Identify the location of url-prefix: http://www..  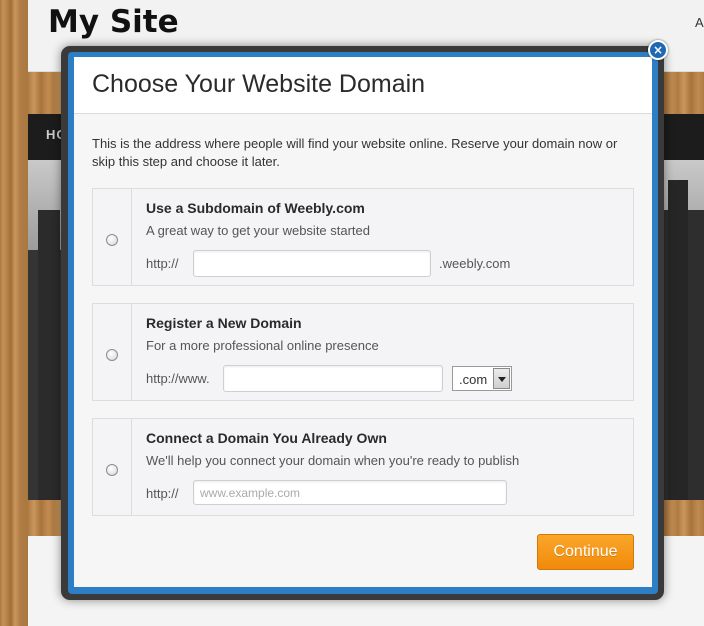
(178, 378).